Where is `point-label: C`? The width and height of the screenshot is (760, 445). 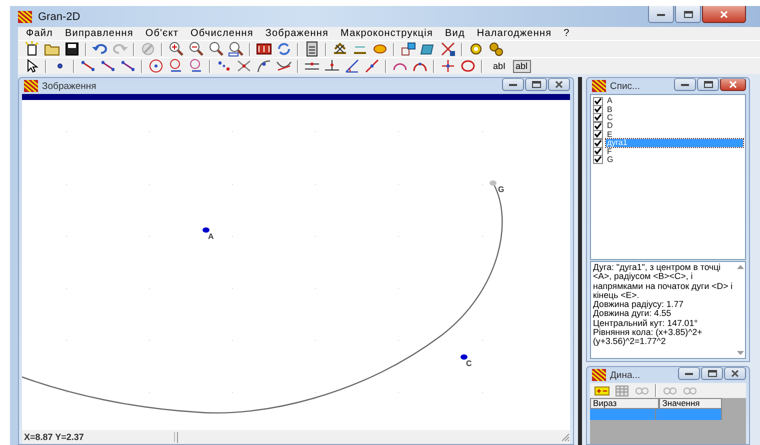 point-label: C is located at coordinates (469, 363).